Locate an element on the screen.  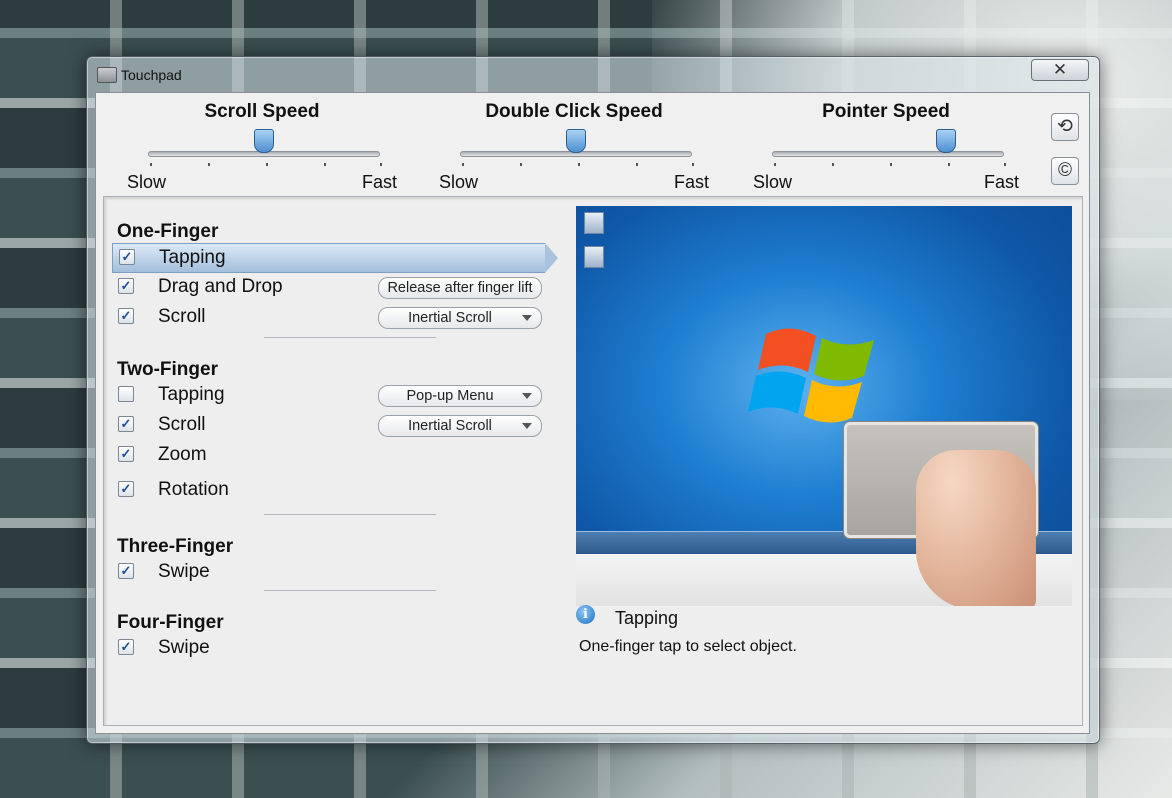
two-finger-scroll-dropdown: Inertial Scroll is located at coordinates (460, 426).